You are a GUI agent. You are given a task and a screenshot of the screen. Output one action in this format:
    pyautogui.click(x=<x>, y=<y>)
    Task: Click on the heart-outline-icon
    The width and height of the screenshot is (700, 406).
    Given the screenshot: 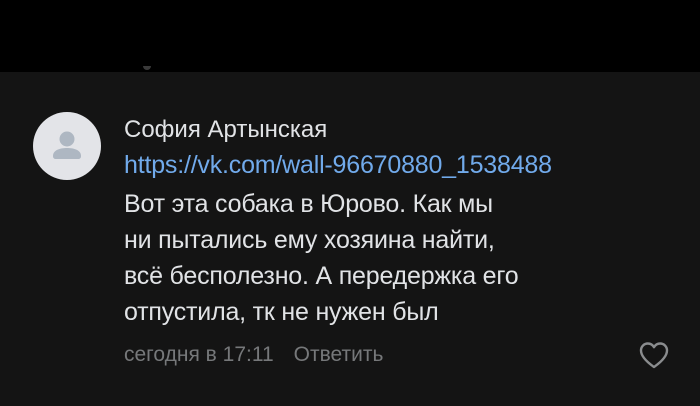 What is the action you would take?
    pyautogui.click(x=654, y=355)
    